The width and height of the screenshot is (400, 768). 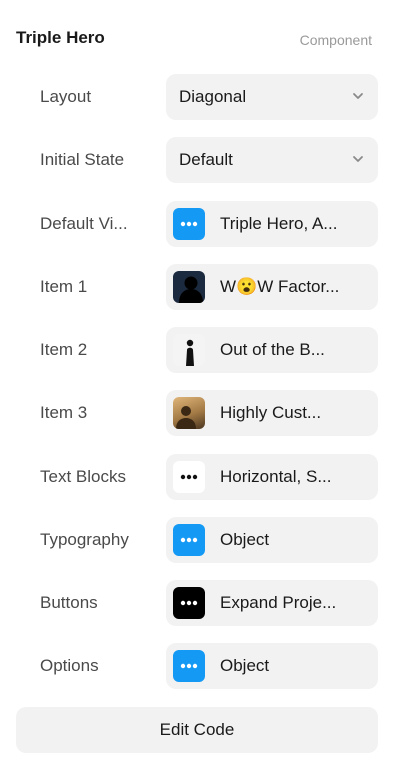 What do you see at coordinates (272, 540) in the screenshot?
I see `typography-object-control: Object` at bounding box center [272, 540].